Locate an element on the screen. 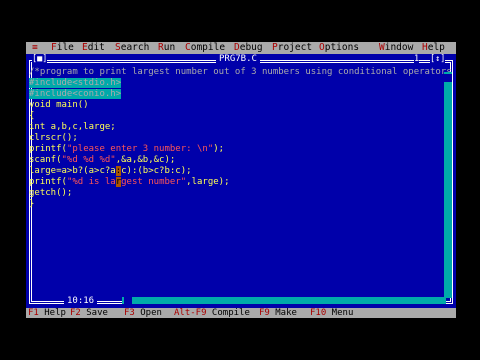  menu-options: Options is located at coordinates (339, 48).